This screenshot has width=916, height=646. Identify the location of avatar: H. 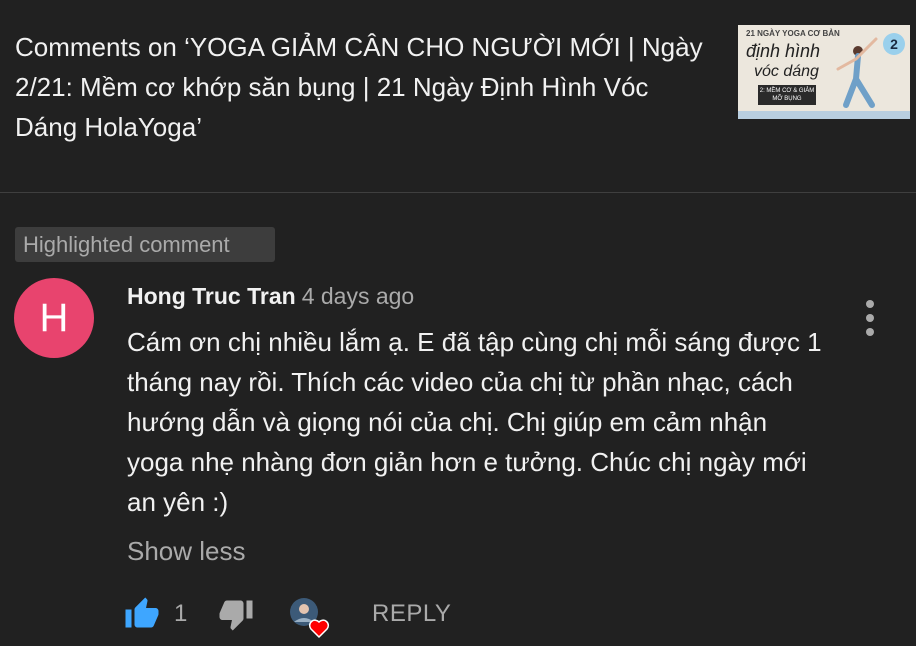
(54, 318).